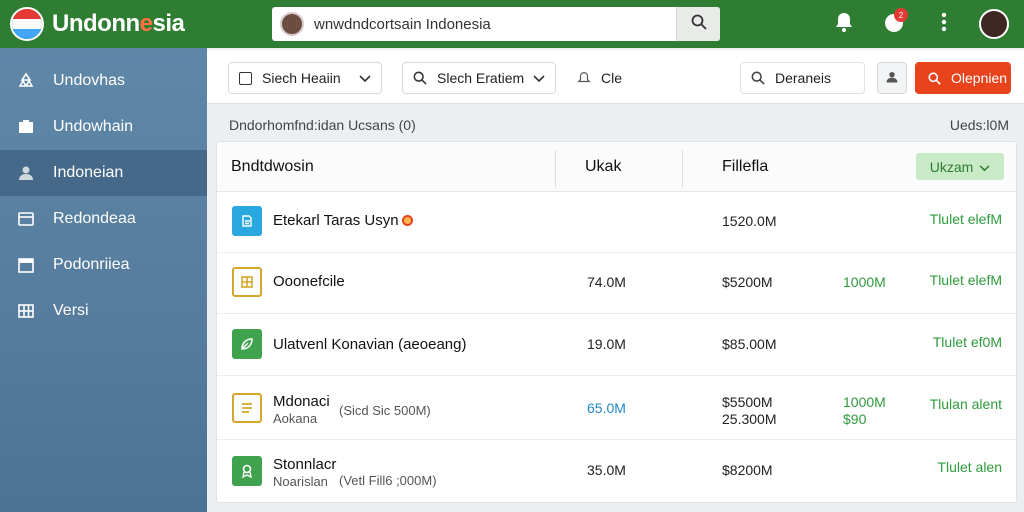 The height and width of the screenshot is (512, 1024). I want to click on global-search, so click(496, 24).